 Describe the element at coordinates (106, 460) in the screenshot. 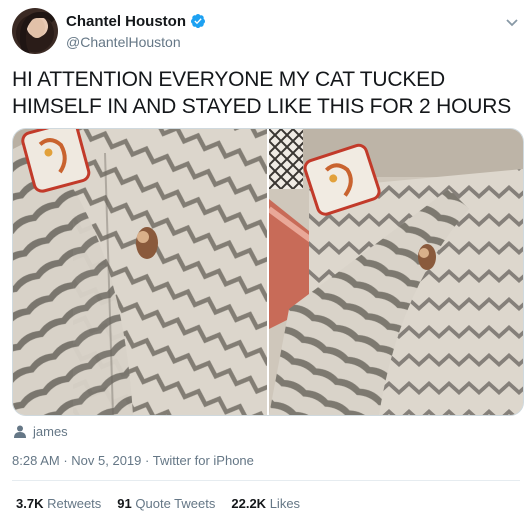

I see `tweet-date: Nov 5, 2019` at that location.